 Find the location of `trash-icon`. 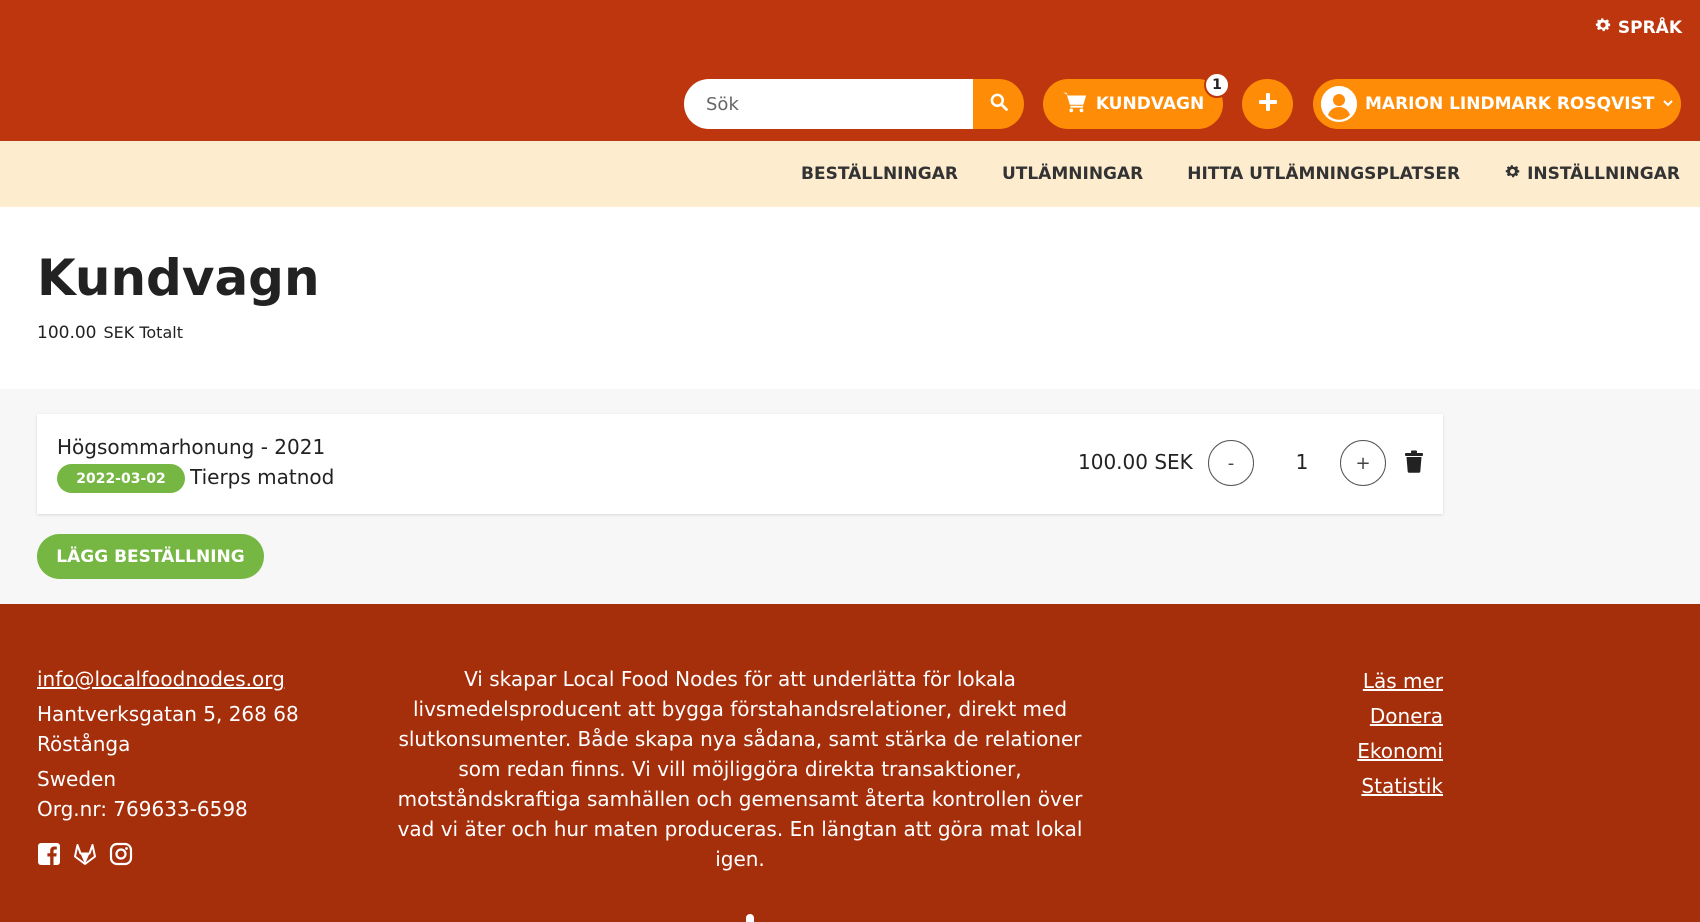

trash-icon is located at coordinates (1414, 463).